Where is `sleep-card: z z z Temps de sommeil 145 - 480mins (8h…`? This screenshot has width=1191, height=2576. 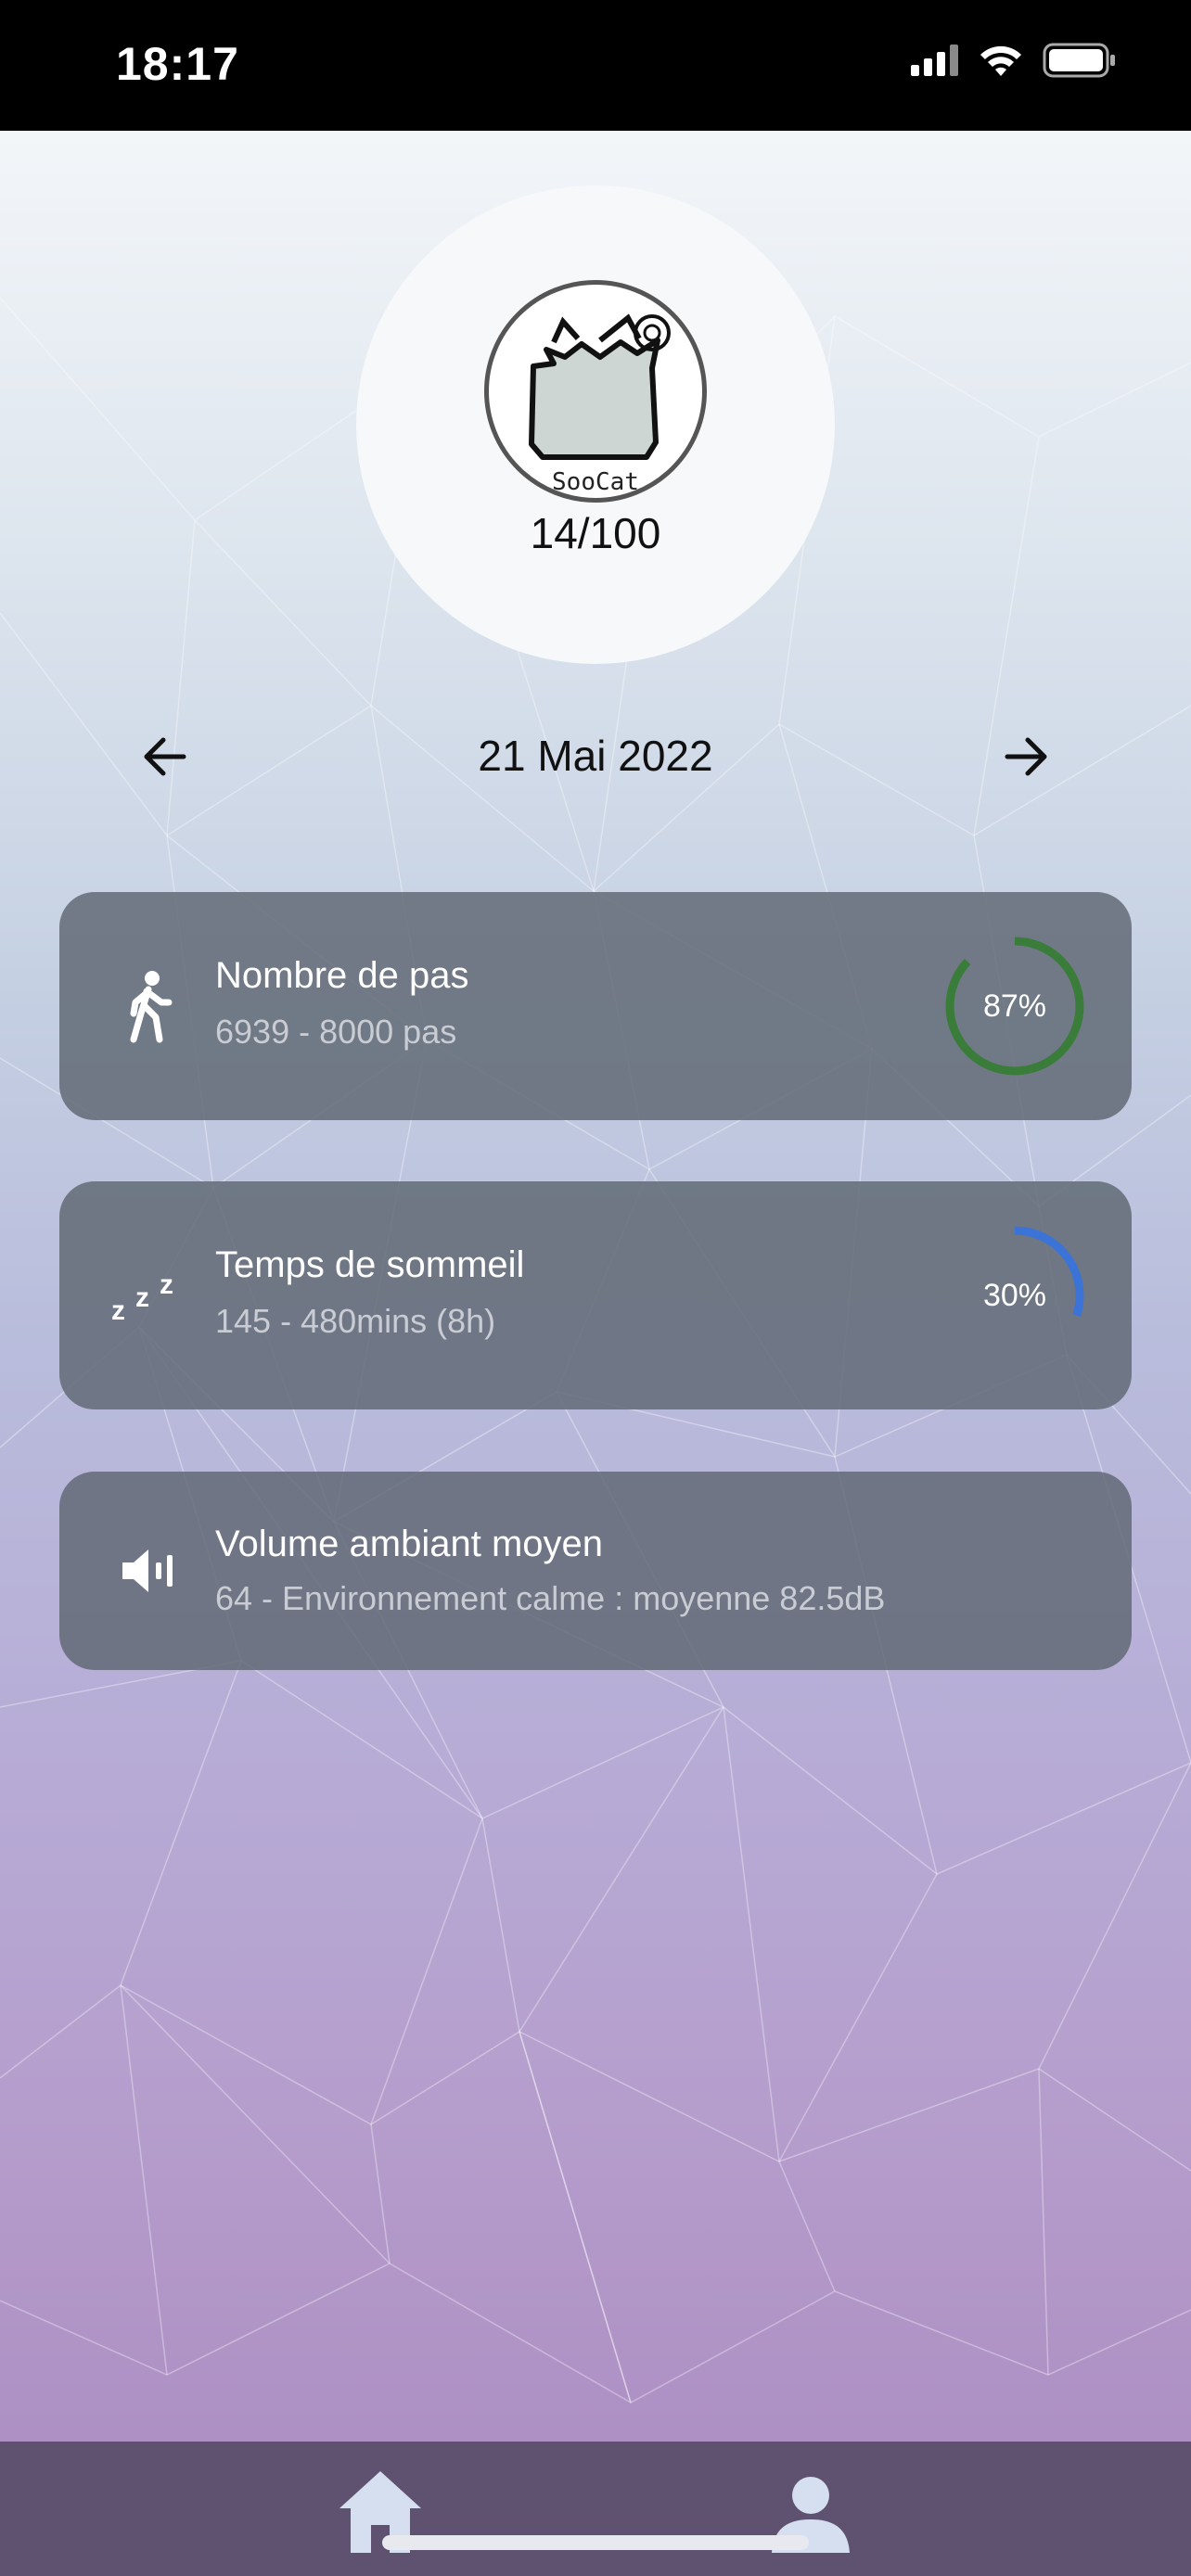 sleep-card: z z z Temps de sommeil 145 - 480mins (8h… is located at coordinates (595, 1295).